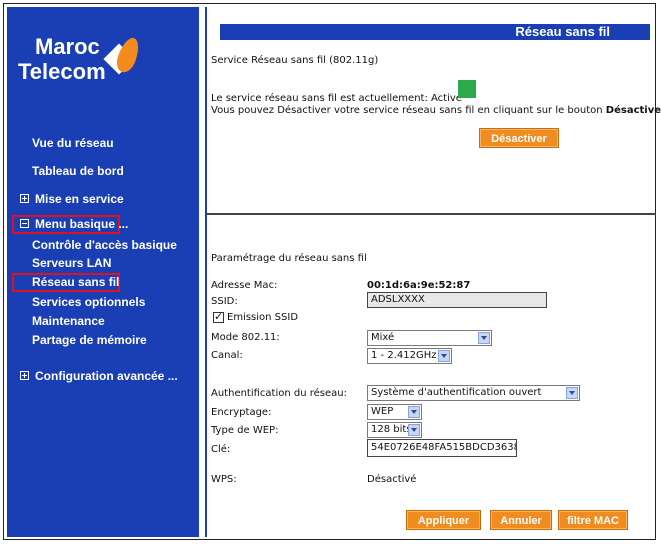 This screenshot has height=545, width=661. Describe the element at coordinates (241, 412) in the screenshot. I see `encryptage-label: Encryptage:` at that location.